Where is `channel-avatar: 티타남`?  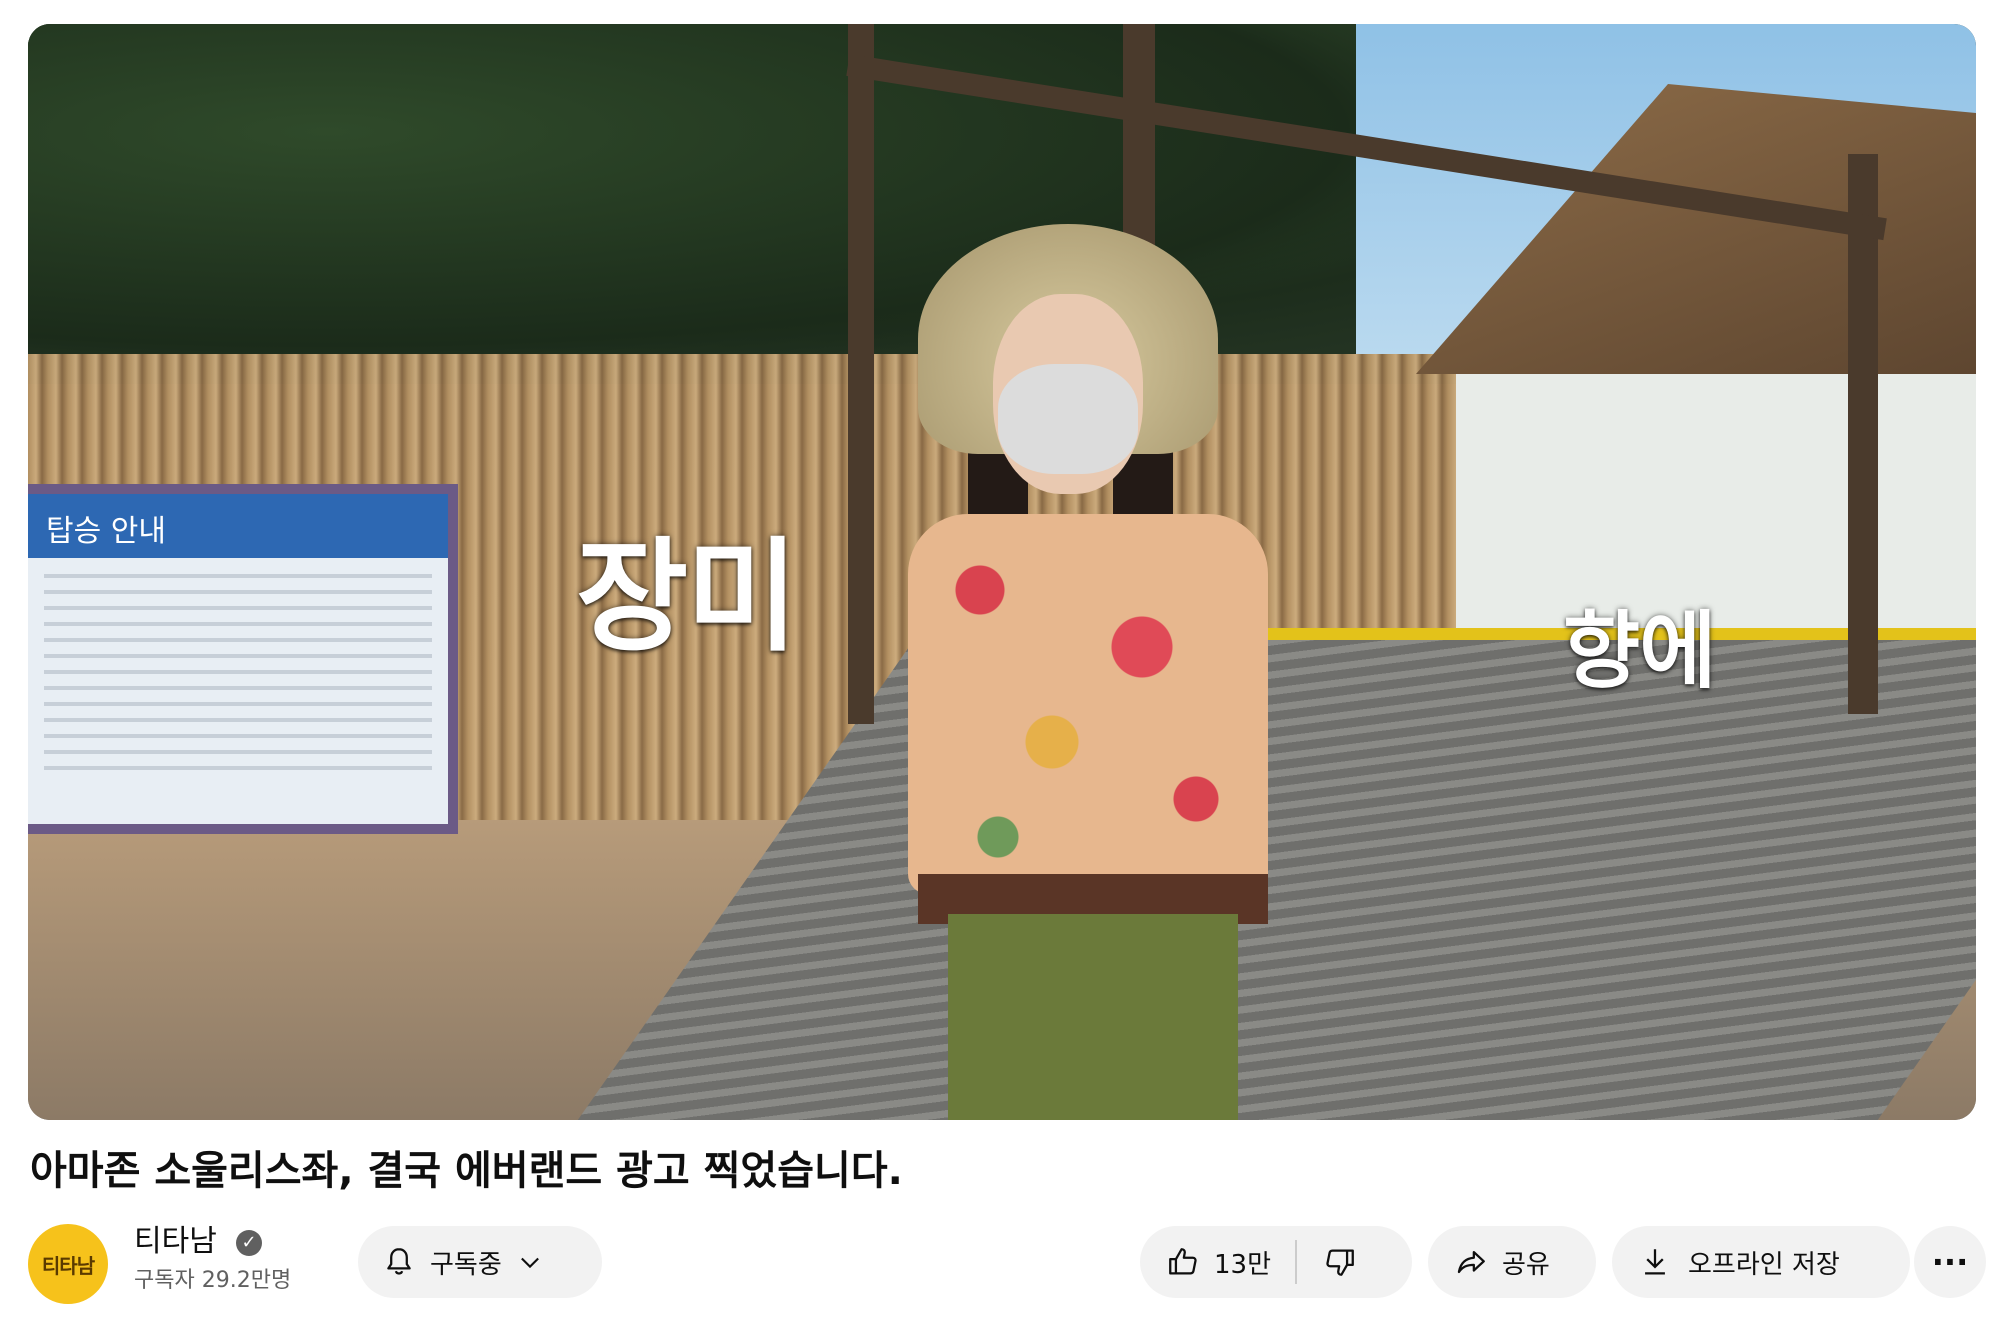 channel-avatar: 티타남 is located at coordinates (68, 1264).